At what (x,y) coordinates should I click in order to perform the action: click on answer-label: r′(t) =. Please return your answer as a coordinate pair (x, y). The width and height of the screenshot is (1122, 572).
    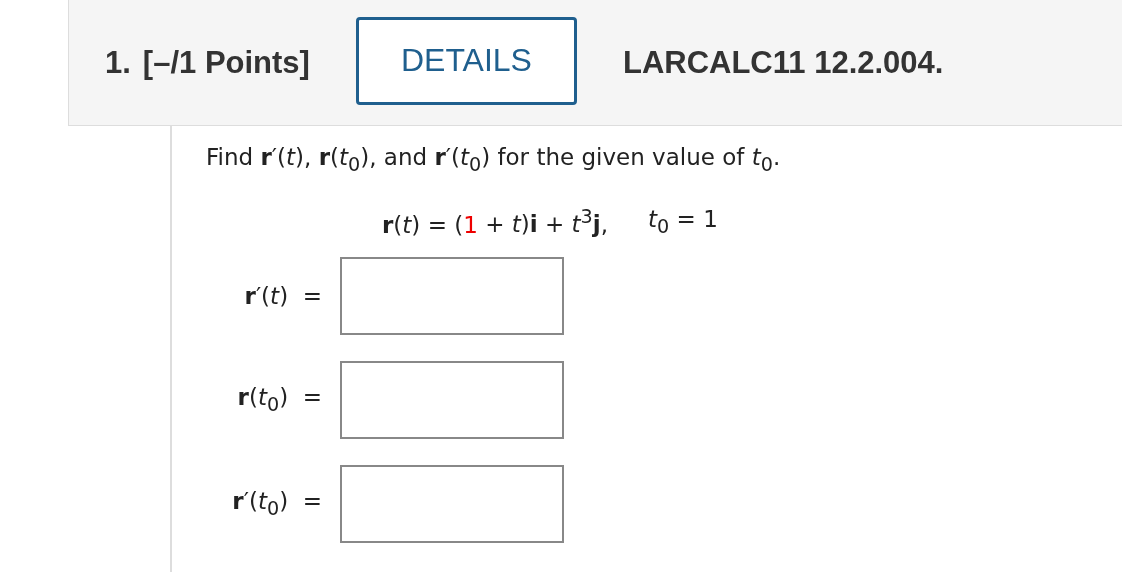
    Looking at the image, I should click on (282, 296).